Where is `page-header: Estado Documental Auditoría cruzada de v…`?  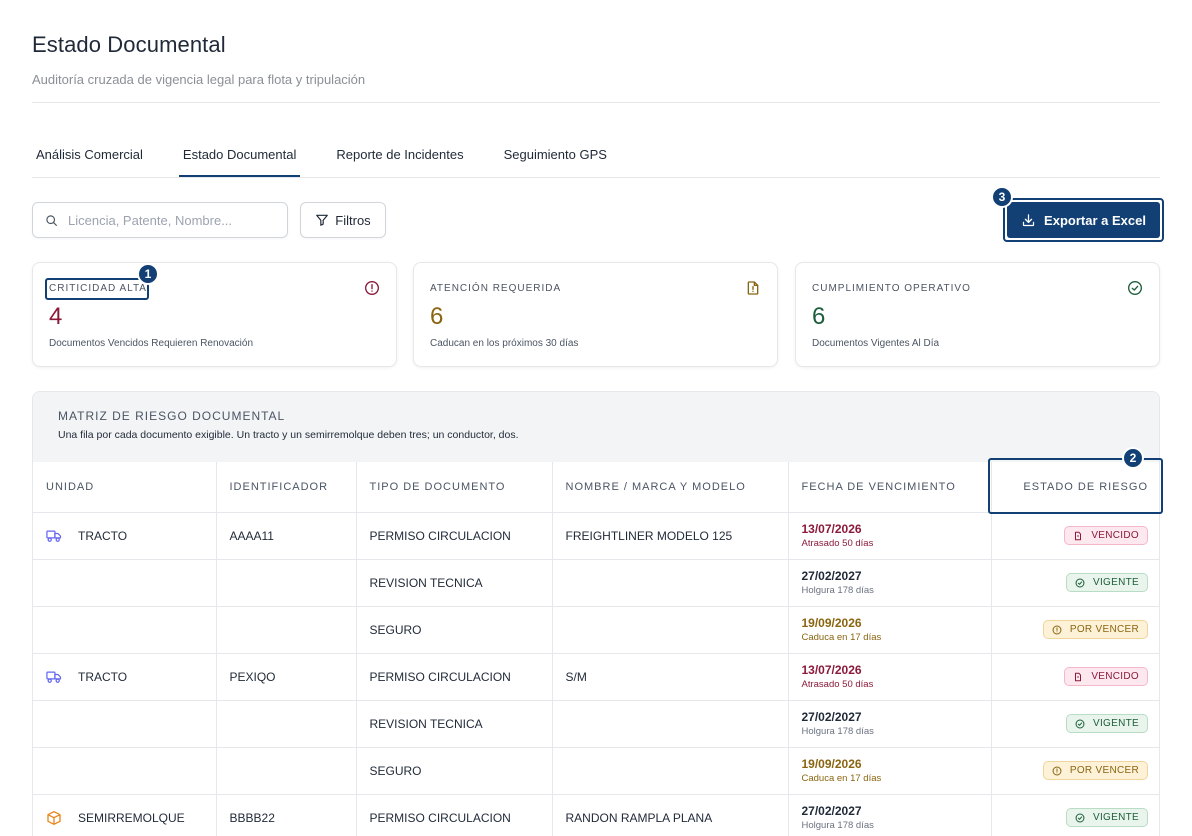 page-header: Estado Documental Auditoría cruzada de v… is located at coordinates (596, 59).